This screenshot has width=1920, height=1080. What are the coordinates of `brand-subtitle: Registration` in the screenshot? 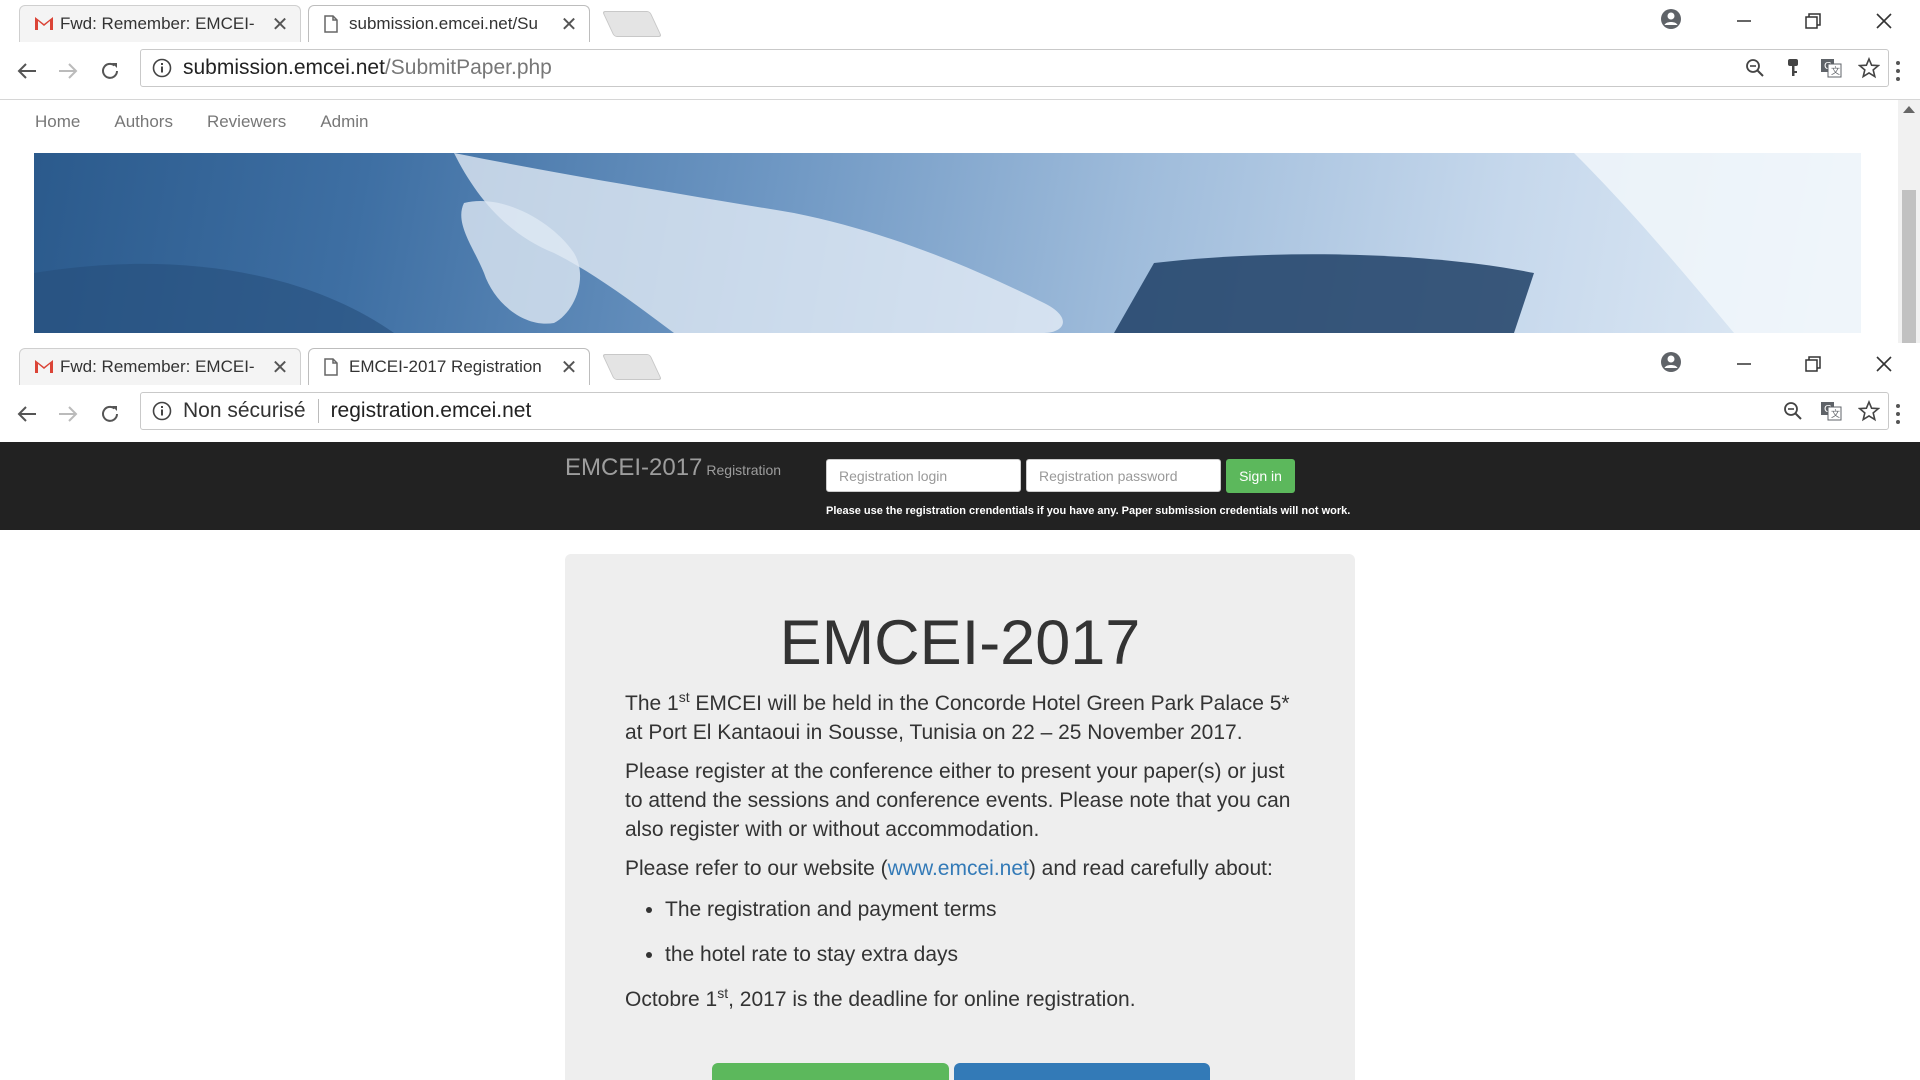 It's located at (744, 470).